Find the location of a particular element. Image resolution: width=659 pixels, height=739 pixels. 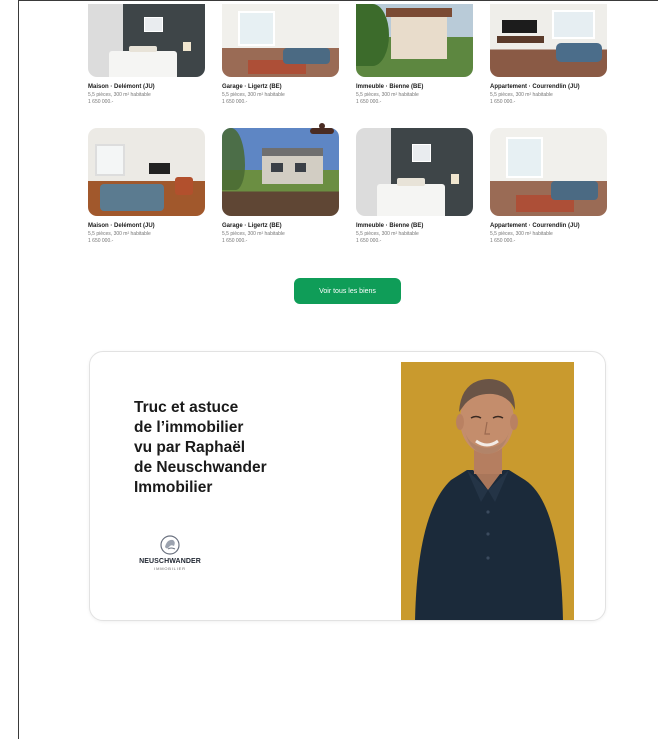

lion-logo-icon is located at coordinates (170, 545).